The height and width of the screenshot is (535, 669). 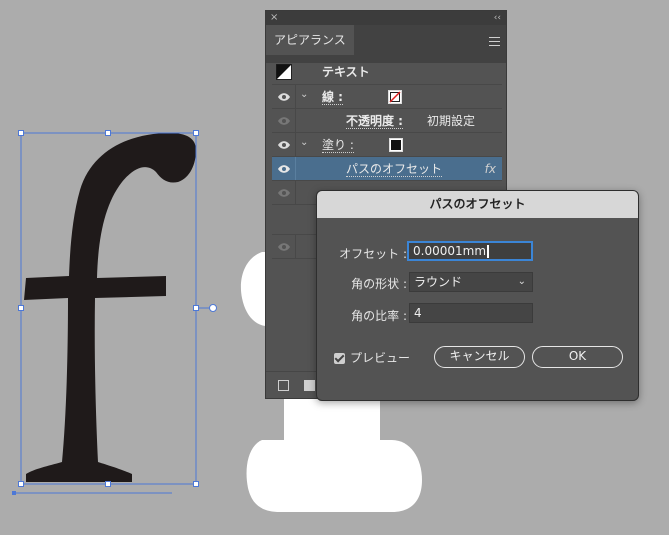 What do you see at coordinates (284, 72) in the screenshot?
I see `text-swatch-icon` at bounding box center [284, 72].